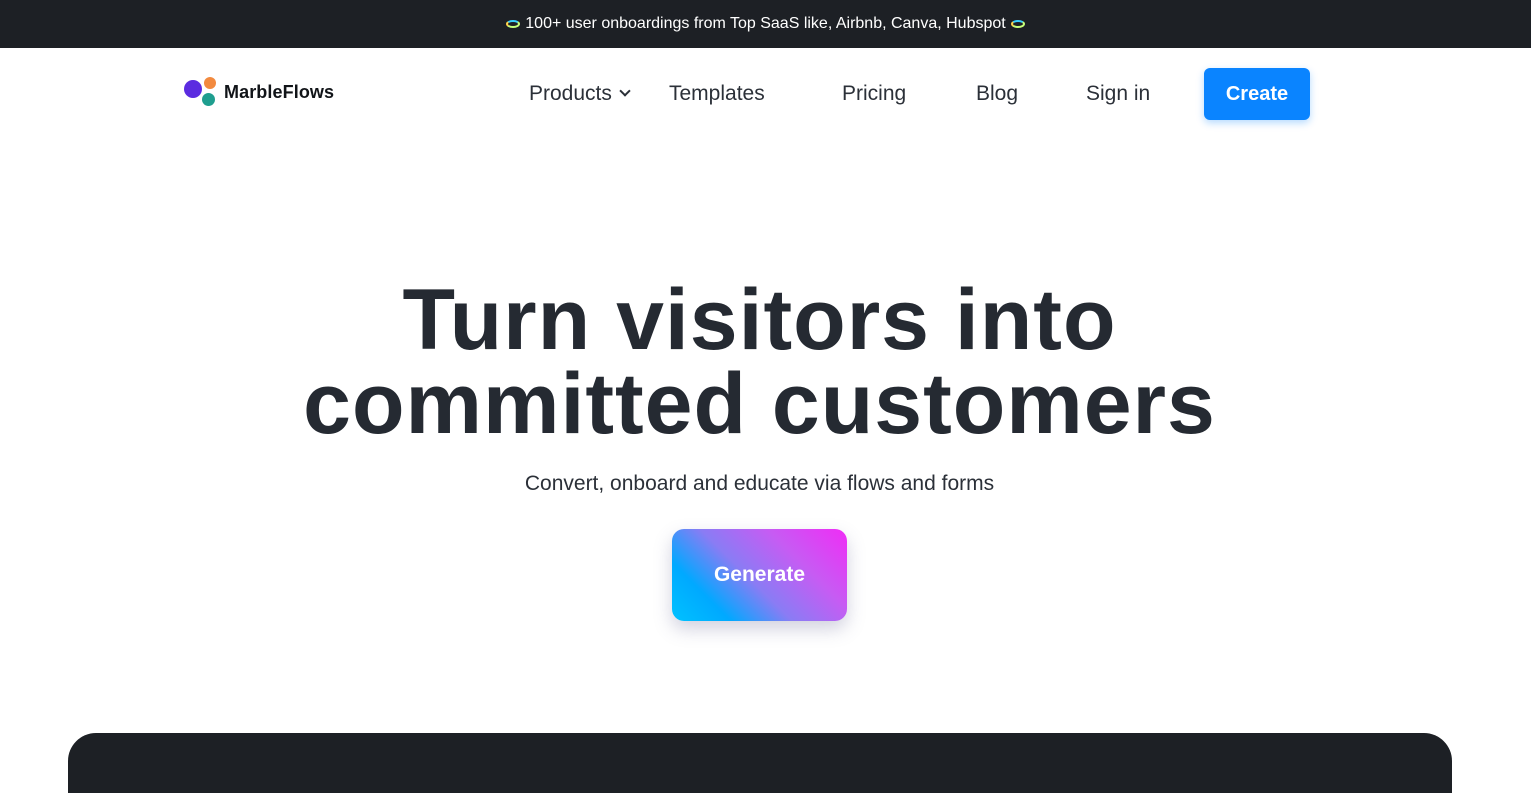  Describe the element at coordinates (1118, 94) in the screenshot. I see `sign-in-link: Sign in` at that location.